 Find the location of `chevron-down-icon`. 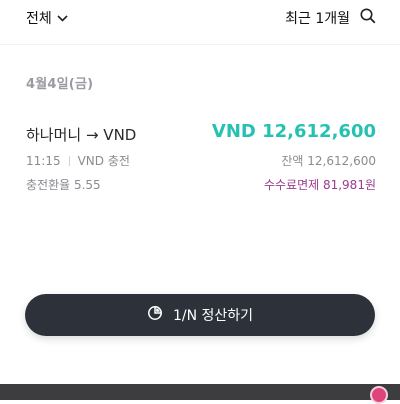

chevron-down-icon is located at coordinates (62, 18).